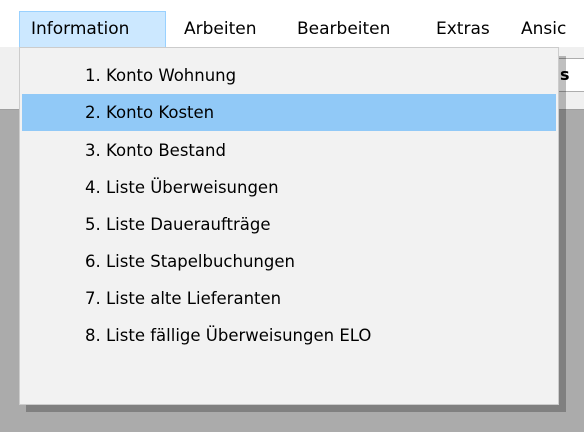 This screenshot has height=432, width=584. What do you see at coordinates (183, 298) in the screenshot?
I see `menu-item-label: 7. Liste alte Lieferanten` at bounding box center [183, 298].